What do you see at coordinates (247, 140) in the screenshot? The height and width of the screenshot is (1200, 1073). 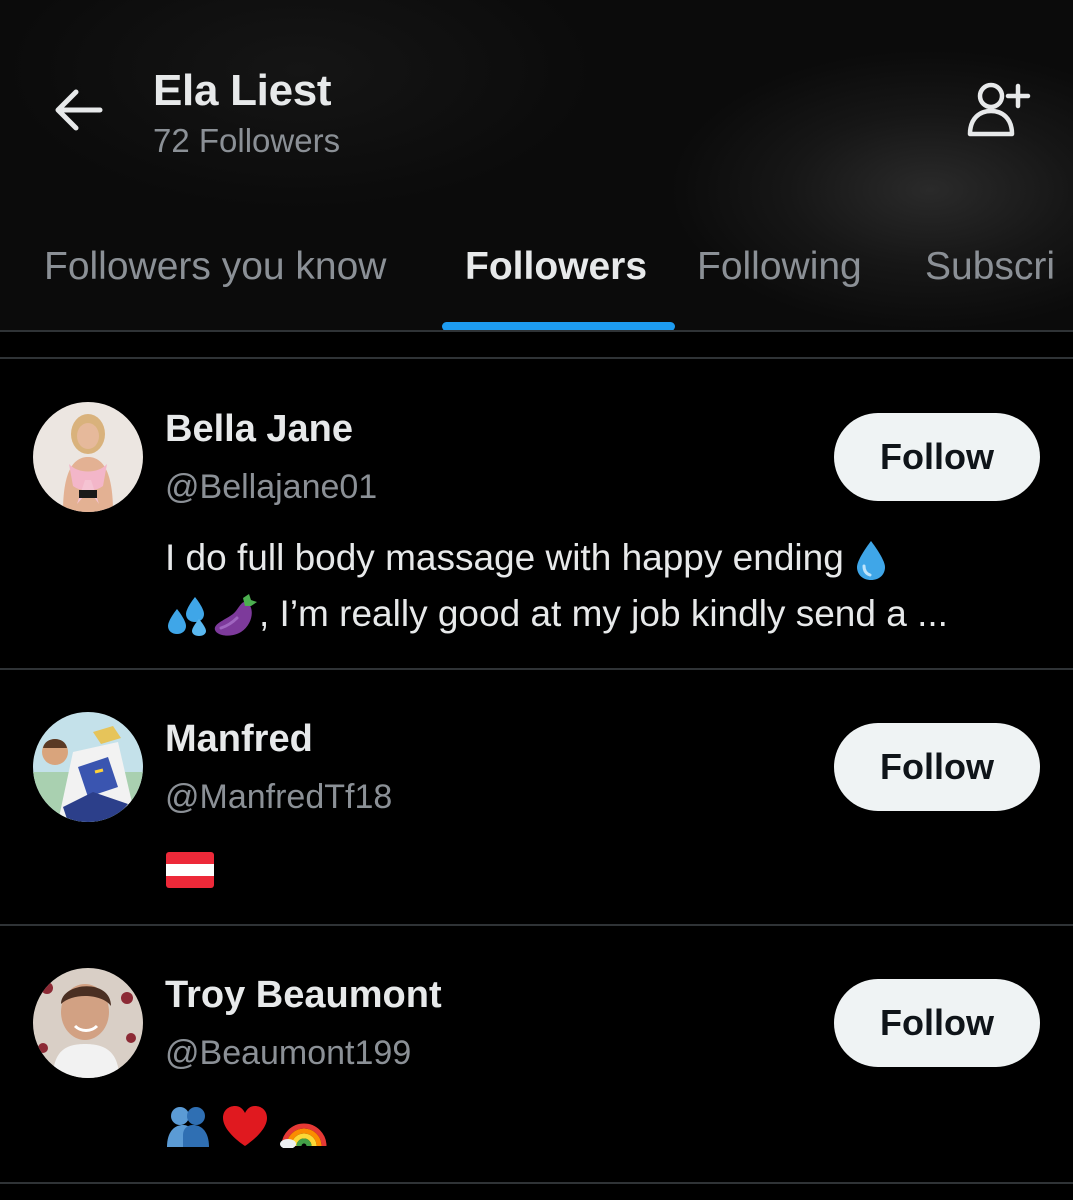 I see `follower-count: 72 Followers` at bounding box center [247, 140].